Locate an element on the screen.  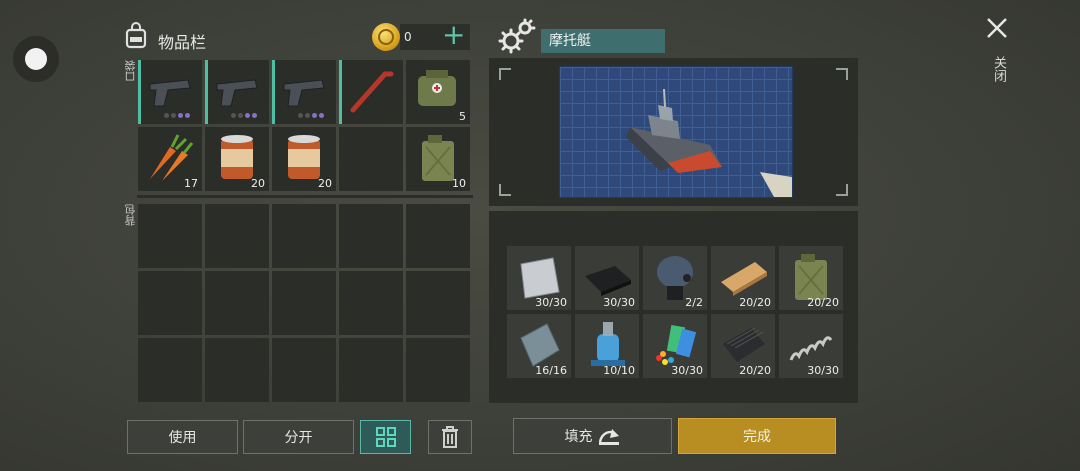
material-count: 16/16 is located at coordinates (551, 370).